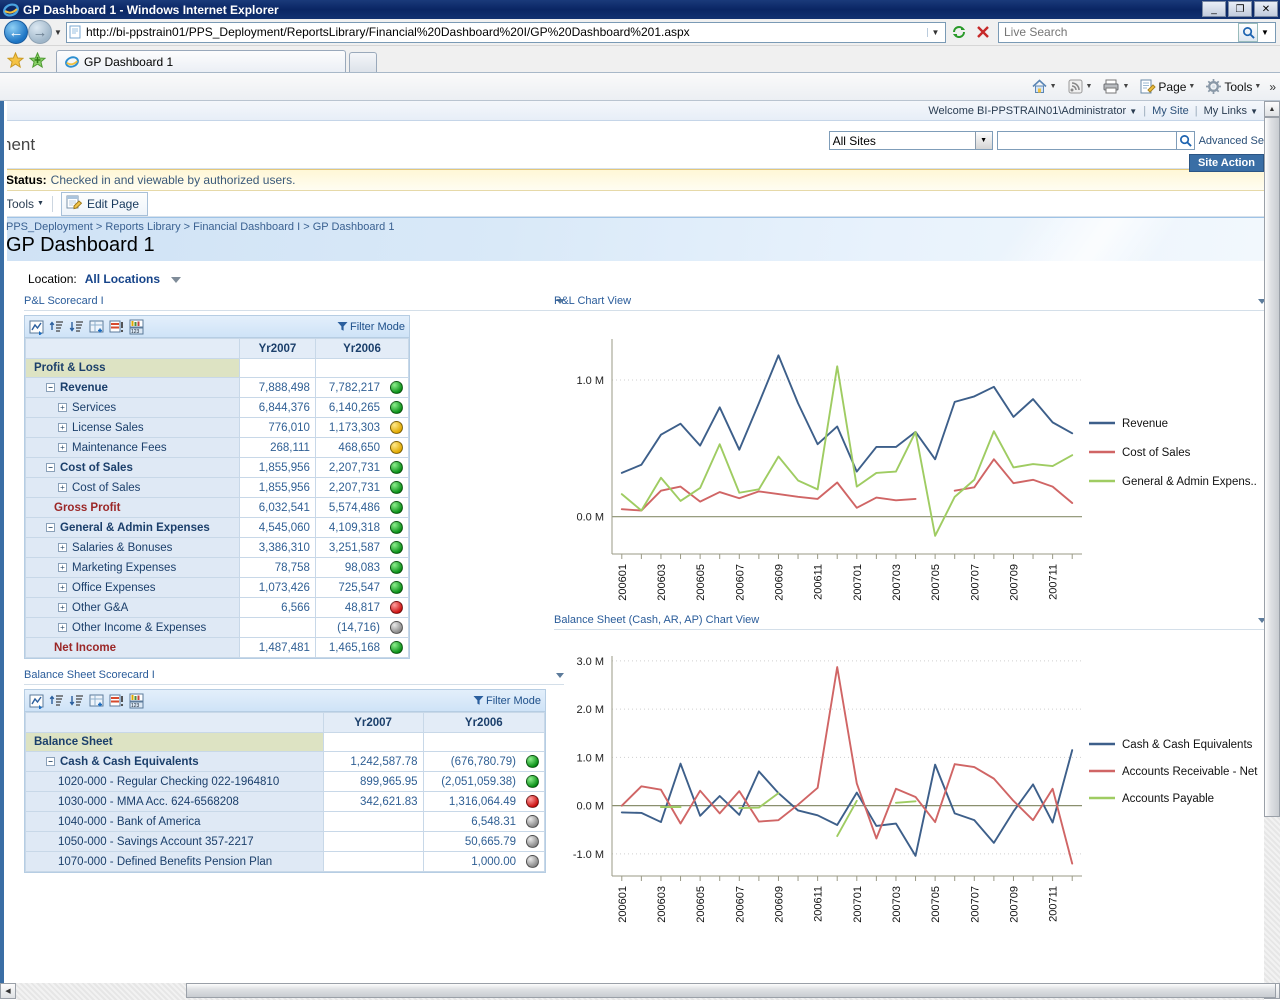  I want to click on feeds-caret-icon: ▼, so click(1089, 86).